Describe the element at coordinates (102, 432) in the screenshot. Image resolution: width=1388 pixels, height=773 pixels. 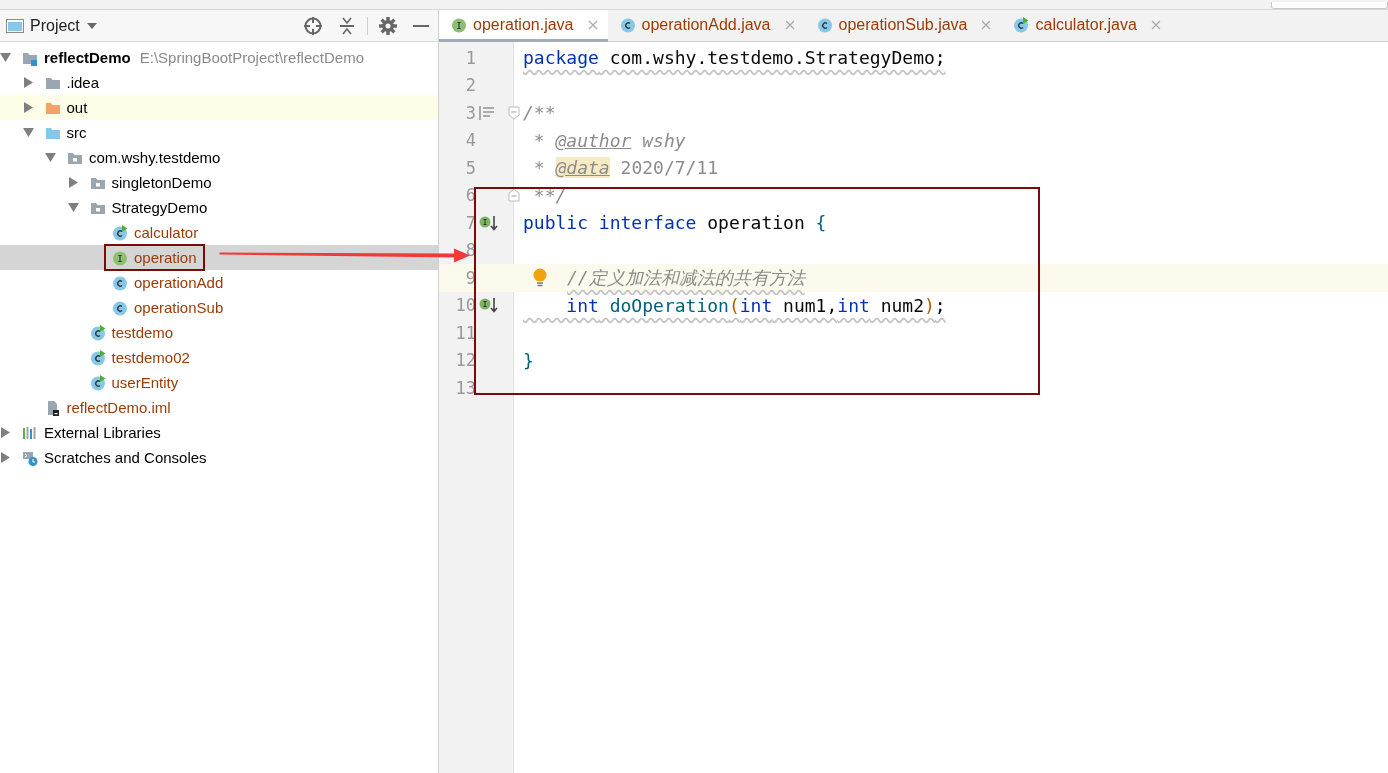
I see `tree-item: External Libraries` at that location.